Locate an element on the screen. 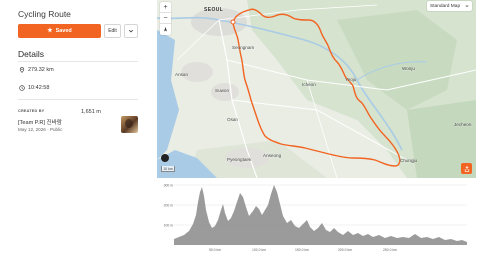 Image resolution: width=480 pixels, height=270 pixels. location-button is located at coordinates (165, 29).